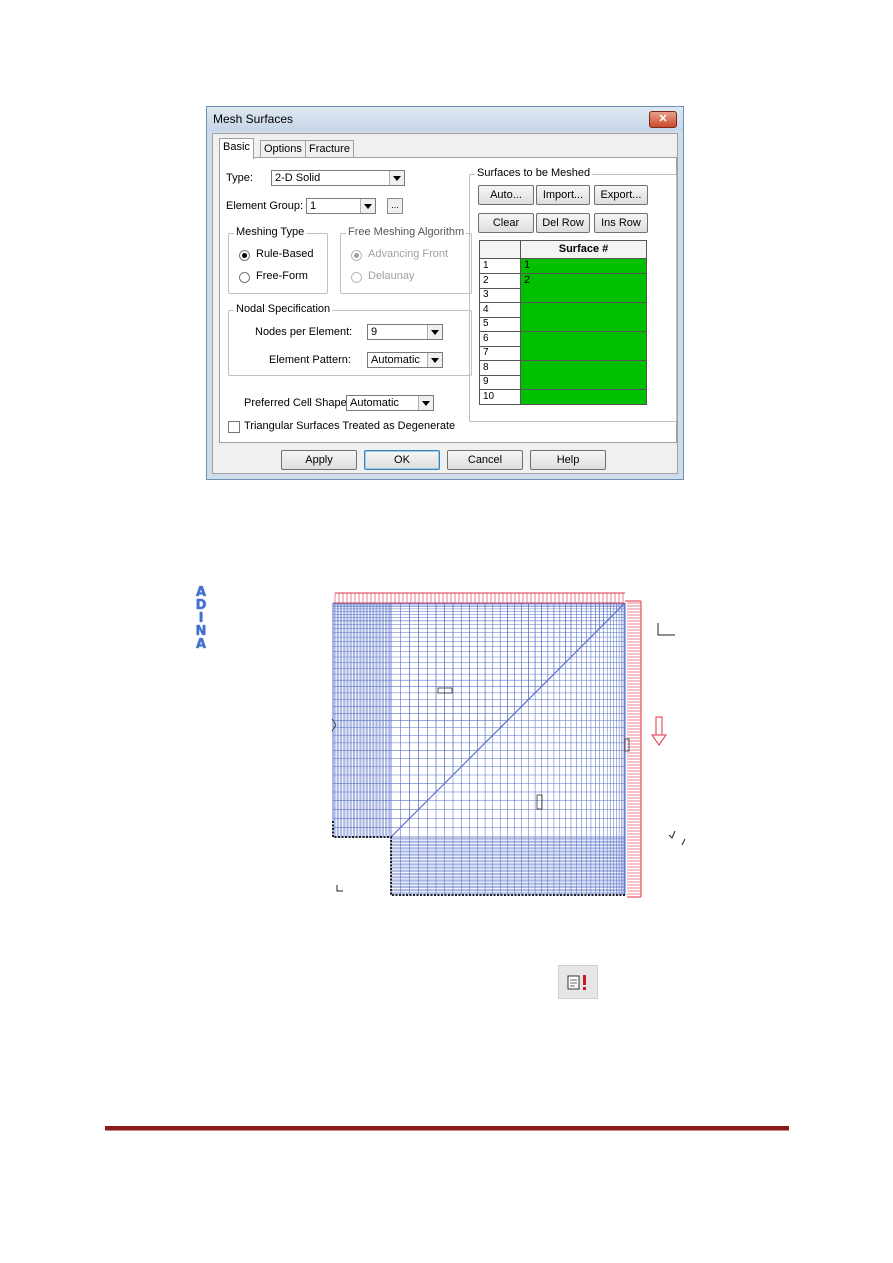  What do you see at coordinates (270, 232) in the screenshot?
I see `meshing-type-title: Meshing Type` at bounding box center [270, 232].